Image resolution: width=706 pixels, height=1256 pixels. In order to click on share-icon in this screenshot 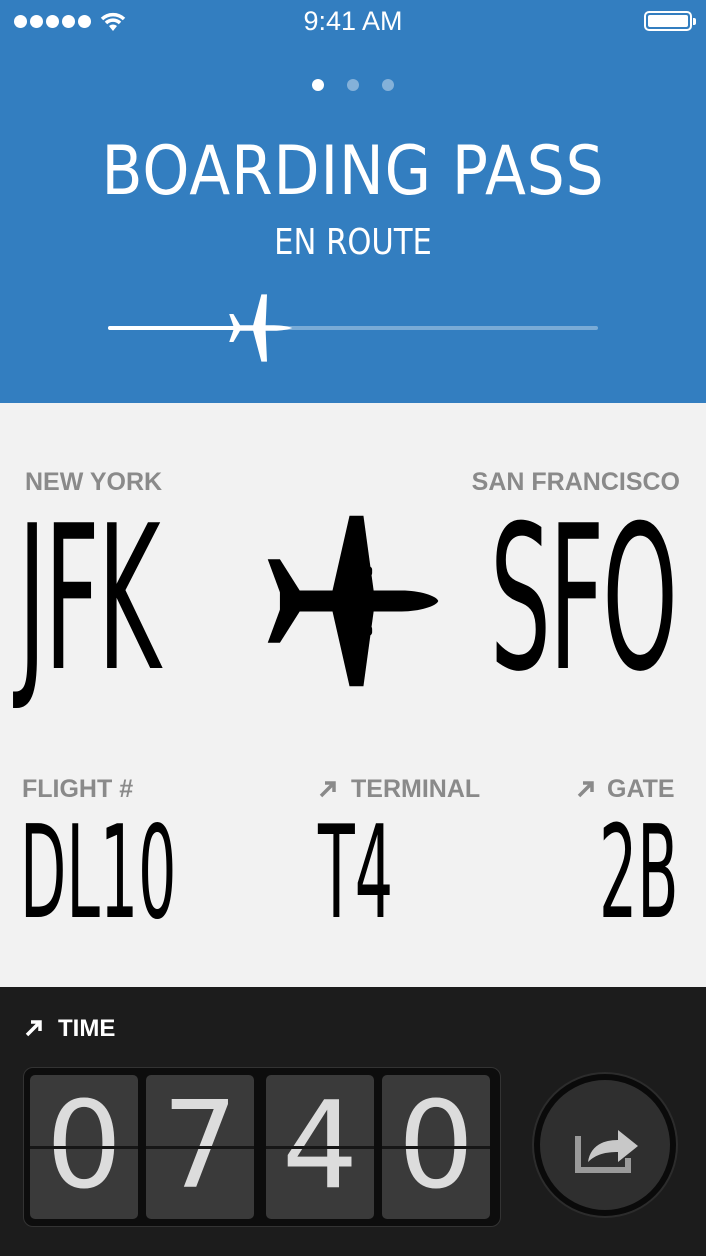, I will do `click(606, 1151)`.